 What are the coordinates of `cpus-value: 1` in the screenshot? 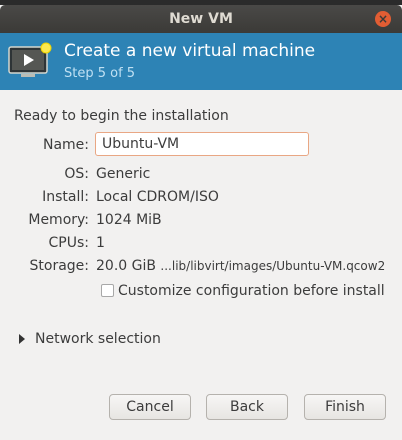 It's located at (100, 243).